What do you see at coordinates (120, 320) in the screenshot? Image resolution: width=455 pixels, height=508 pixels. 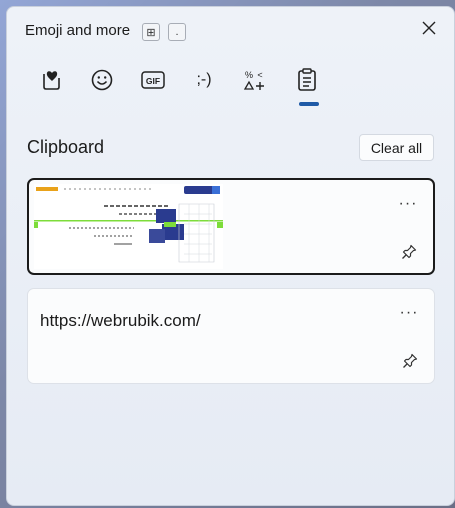 I see `clipboard-text: https://webrubik.com/` at bounding box center [120, 320].